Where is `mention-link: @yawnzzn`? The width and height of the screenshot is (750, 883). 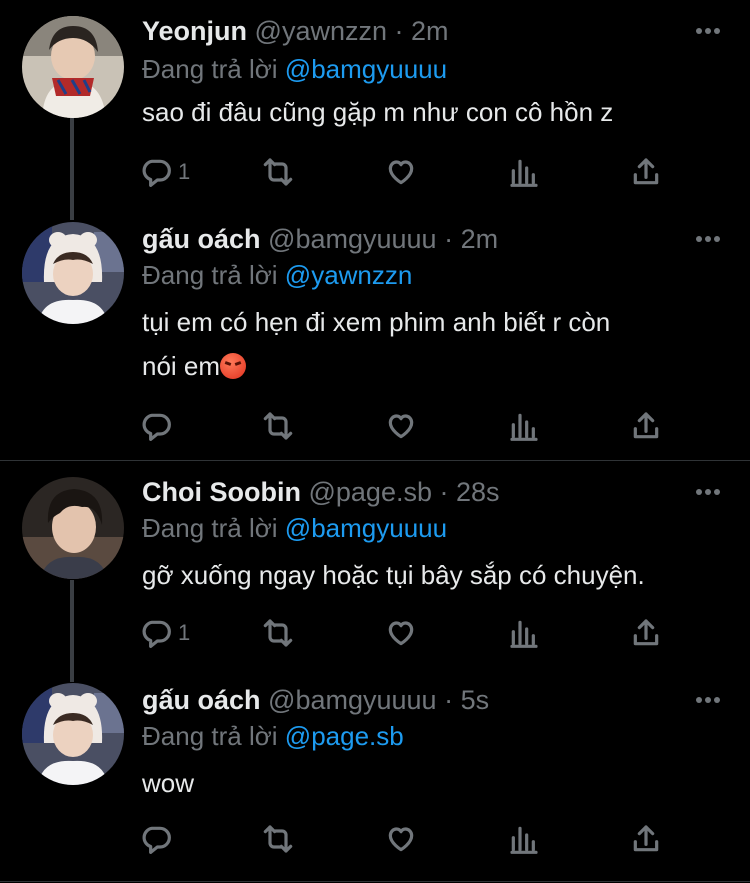
mention-link: @yawnzzn is located at coordinates (349, 275).